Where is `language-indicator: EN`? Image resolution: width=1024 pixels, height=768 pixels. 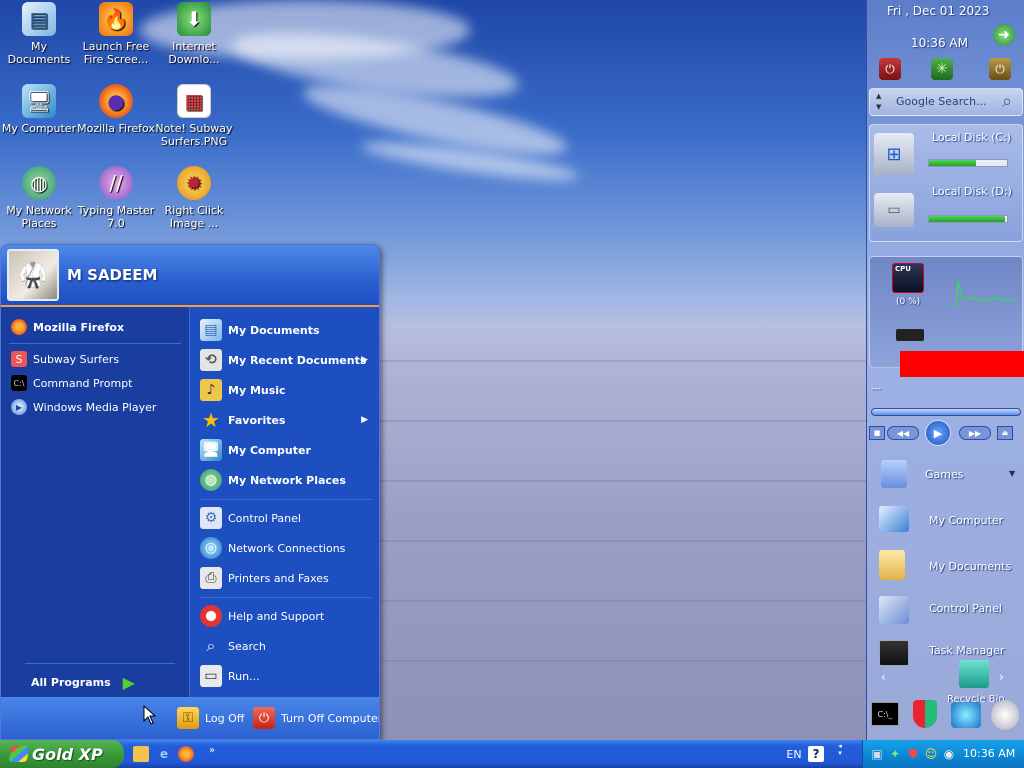
language-indicator: EN is located at coordinates (794, 754).